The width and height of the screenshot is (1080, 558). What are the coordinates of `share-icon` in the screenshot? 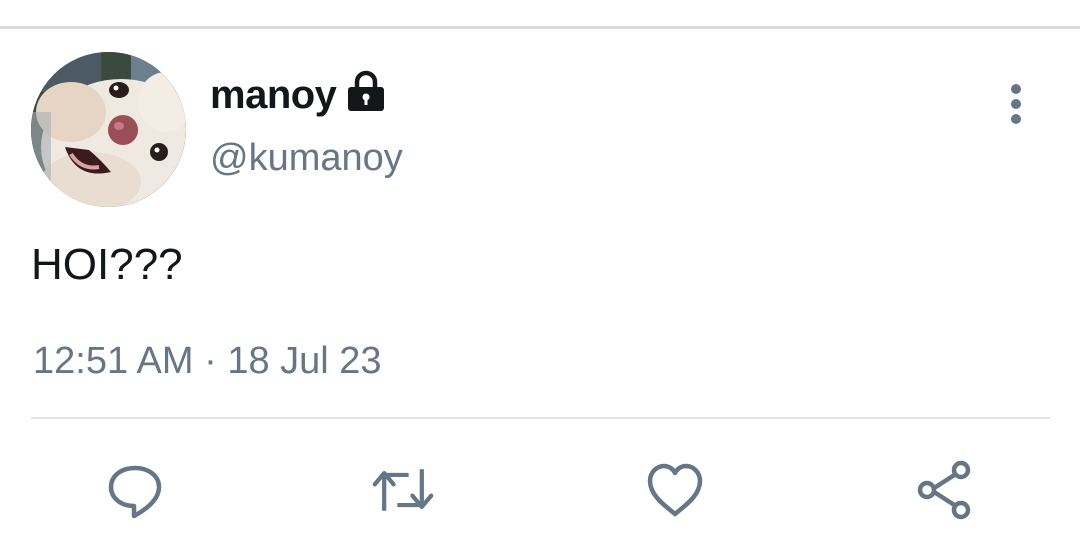 It's located at (944, 490).